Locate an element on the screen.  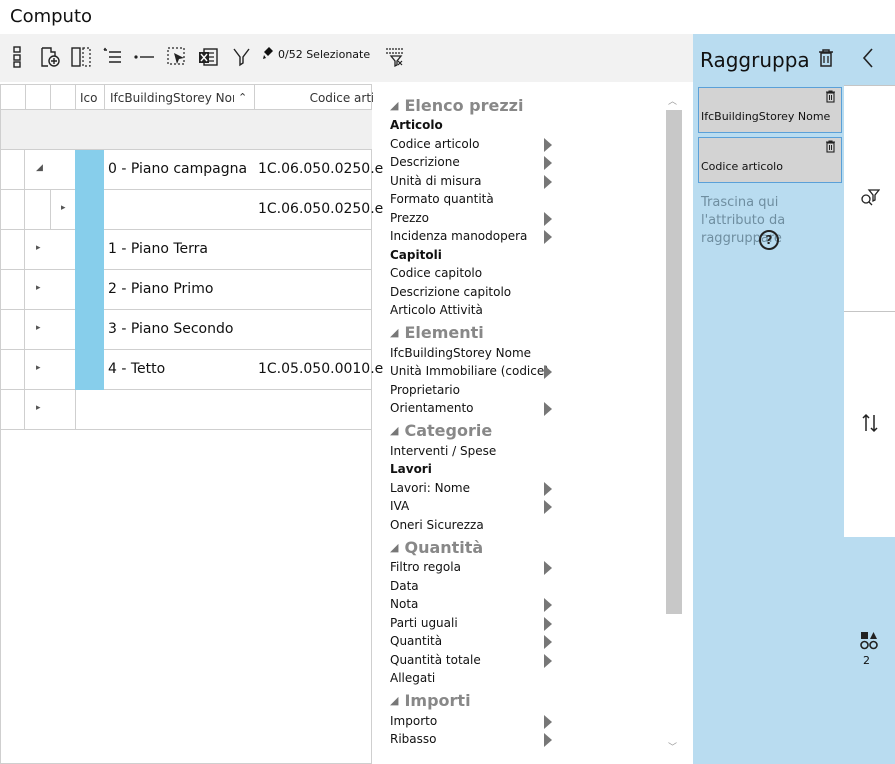
attribute-item: Oneri Sicurezza is located at coordinates (525, 525).